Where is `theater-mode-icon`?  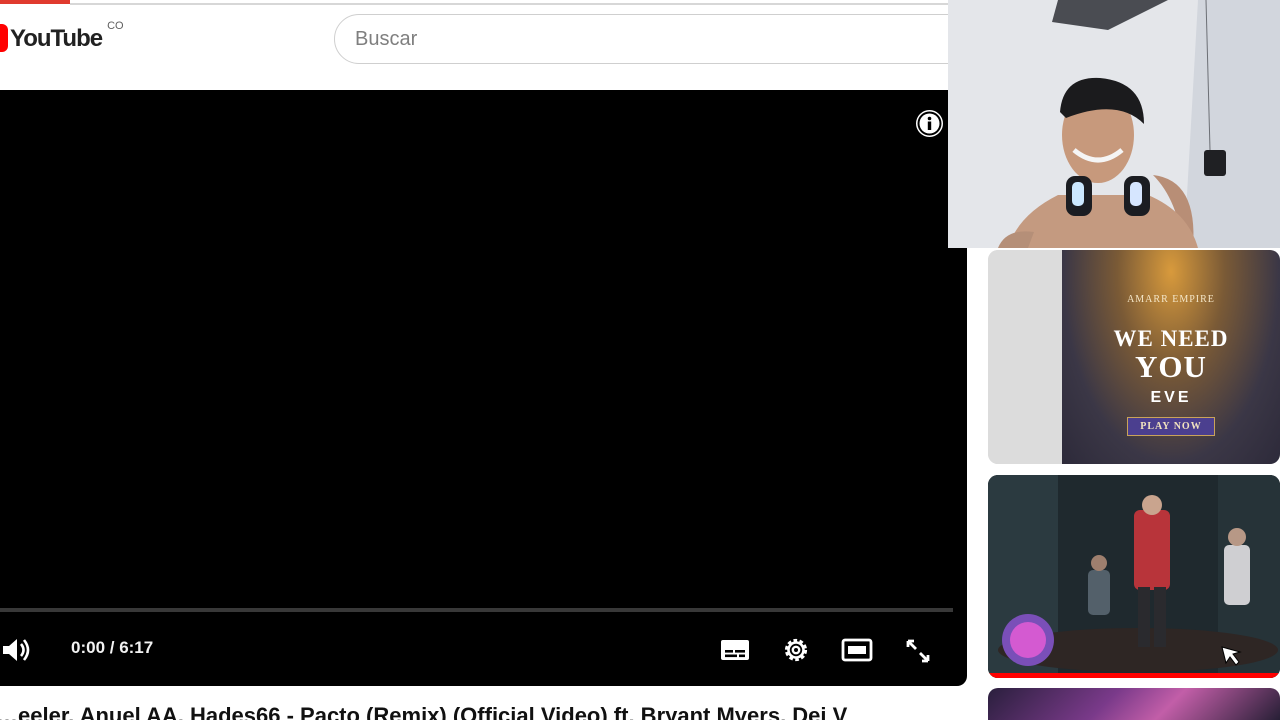
theater-mode-icon is located at coordinates (857, 650).